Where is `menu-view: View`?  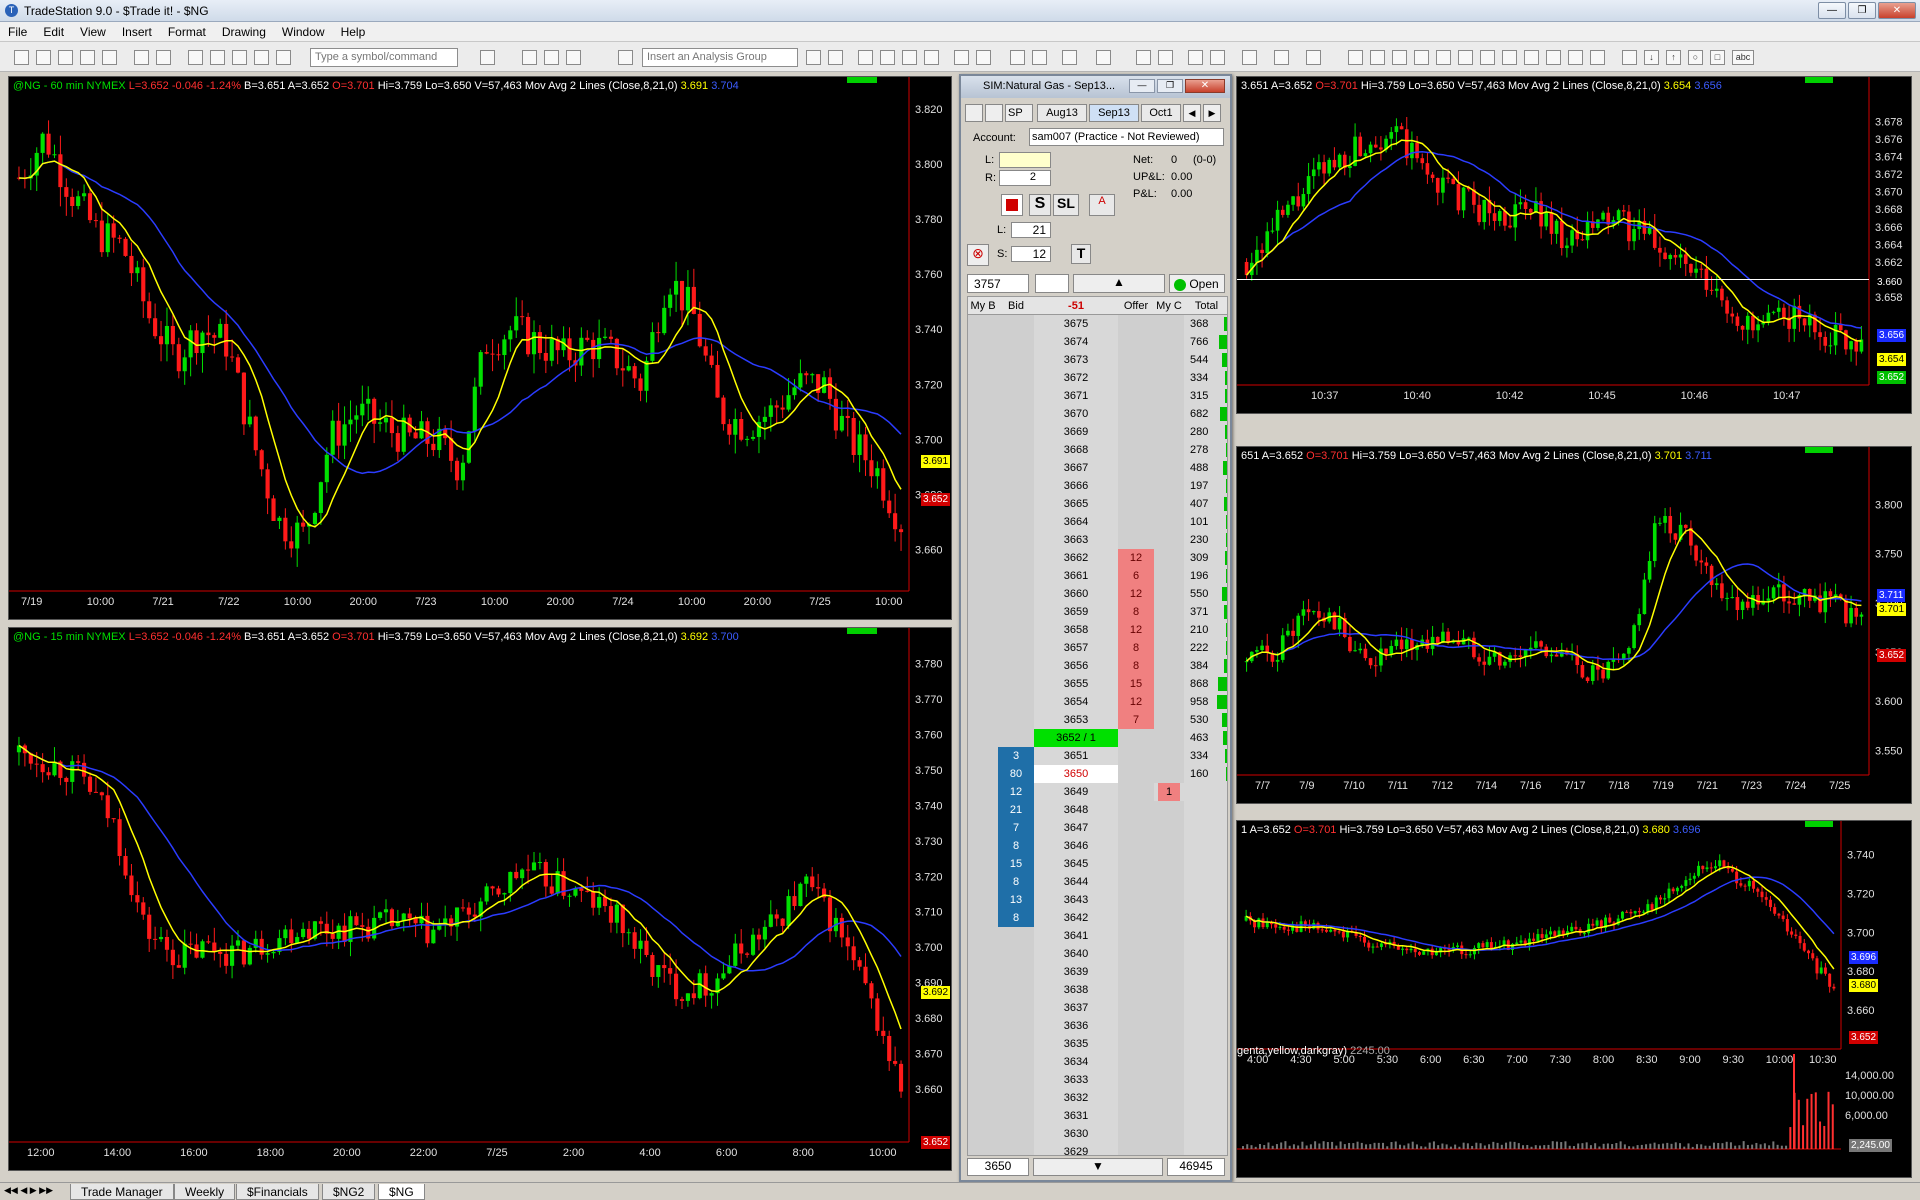 menu-view: View is located at coordinates (93, 30).